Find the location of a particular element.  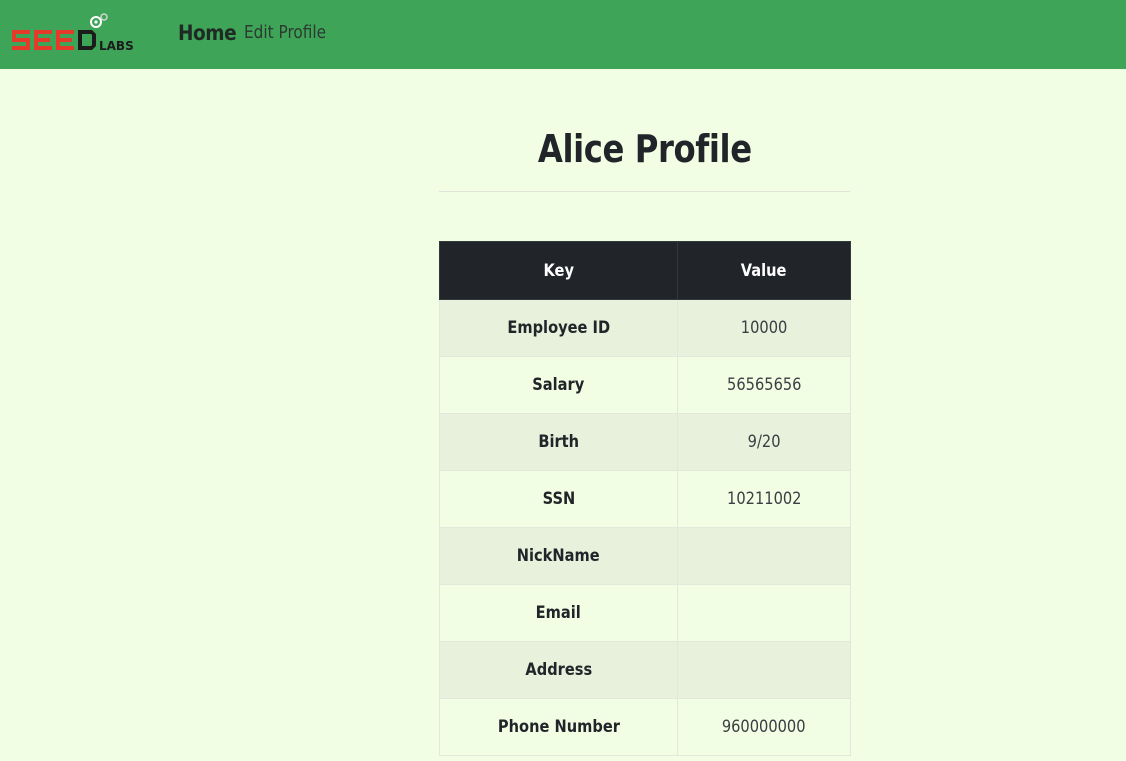

page-title: Alice Profile is located at coordinates (644, 149).